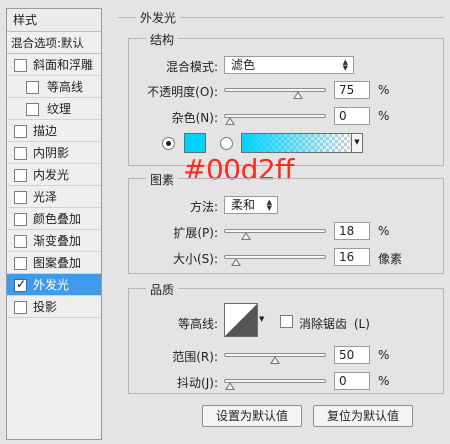 This screenshot has height=444, width=450. I want to click on gradient-dropdown-arrow-icon: ▼, so click(357, 143).